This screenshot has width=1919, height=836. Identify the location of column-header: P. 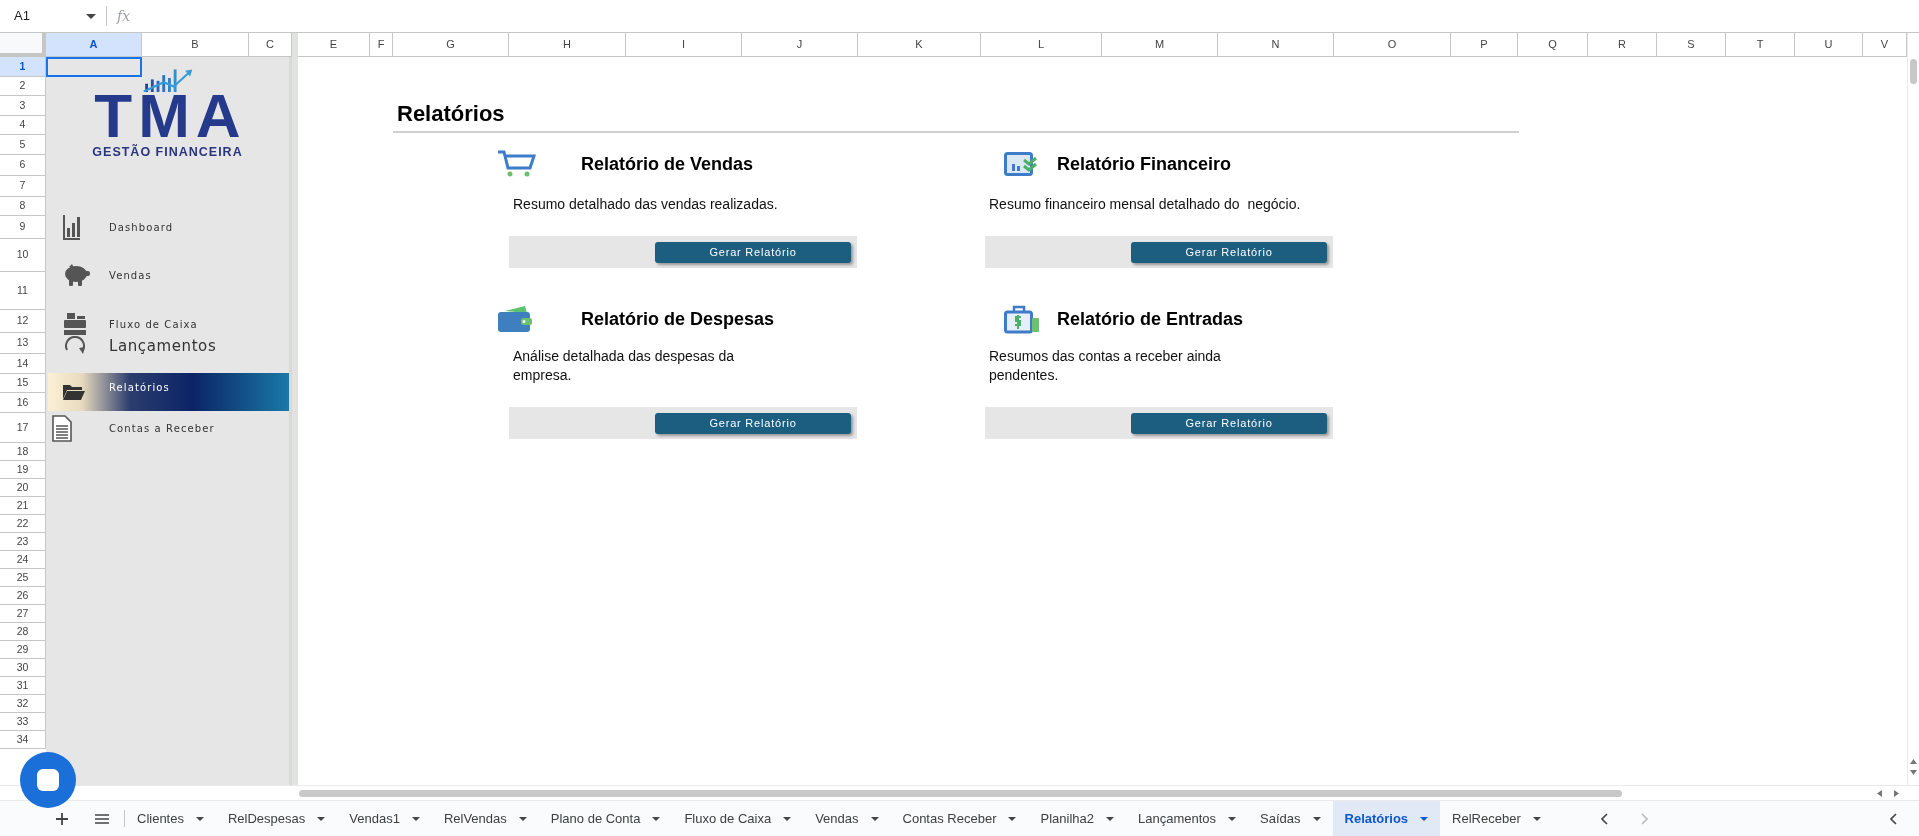
(1484, 45).